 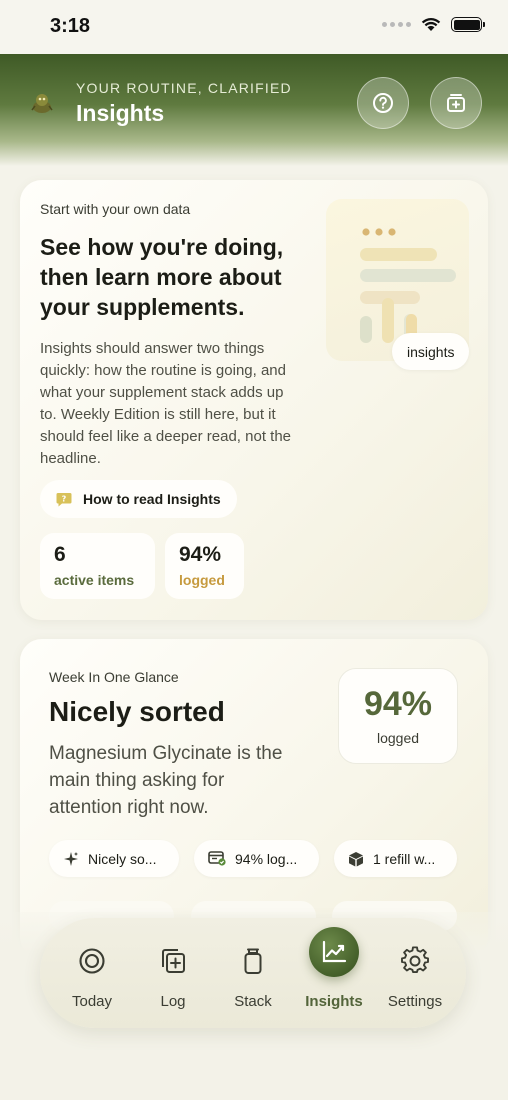 I want to click on active-tab-indicator, so click(x=334, y=952).